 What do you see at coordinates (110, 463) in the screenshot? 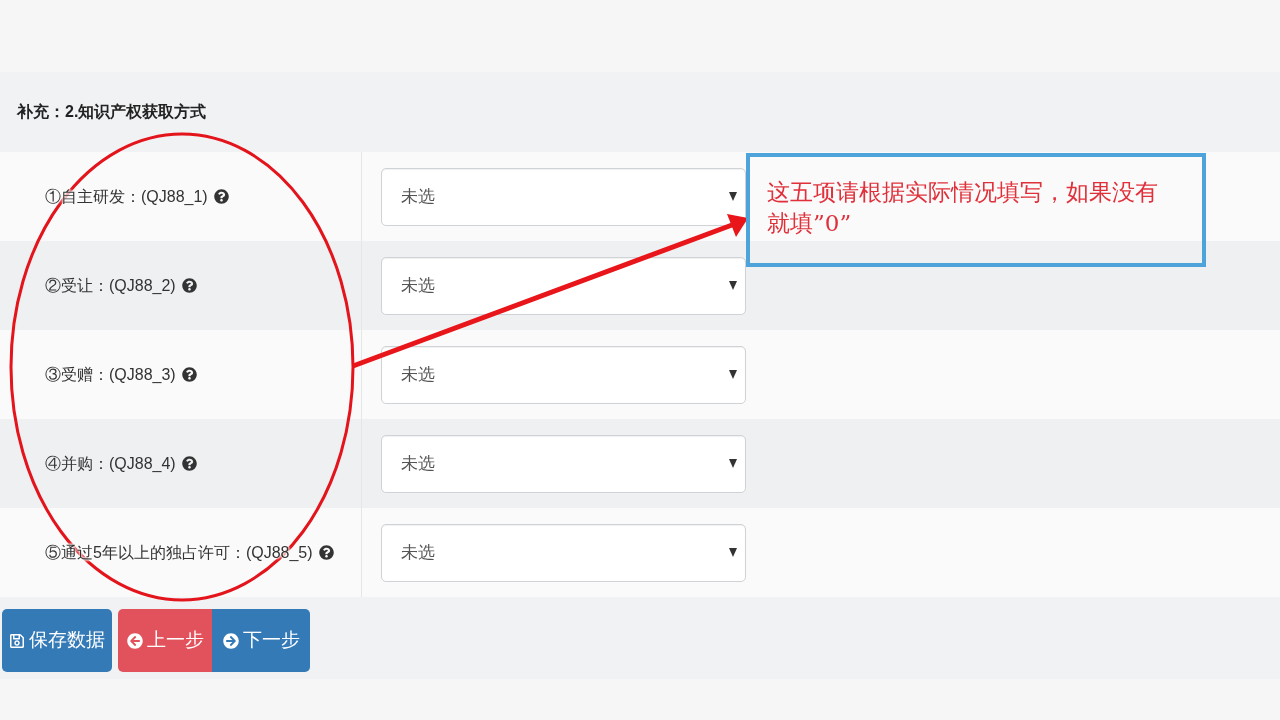
I see `field-label: ④并购：(QJ88_4)` at bounding box center [110, 463].